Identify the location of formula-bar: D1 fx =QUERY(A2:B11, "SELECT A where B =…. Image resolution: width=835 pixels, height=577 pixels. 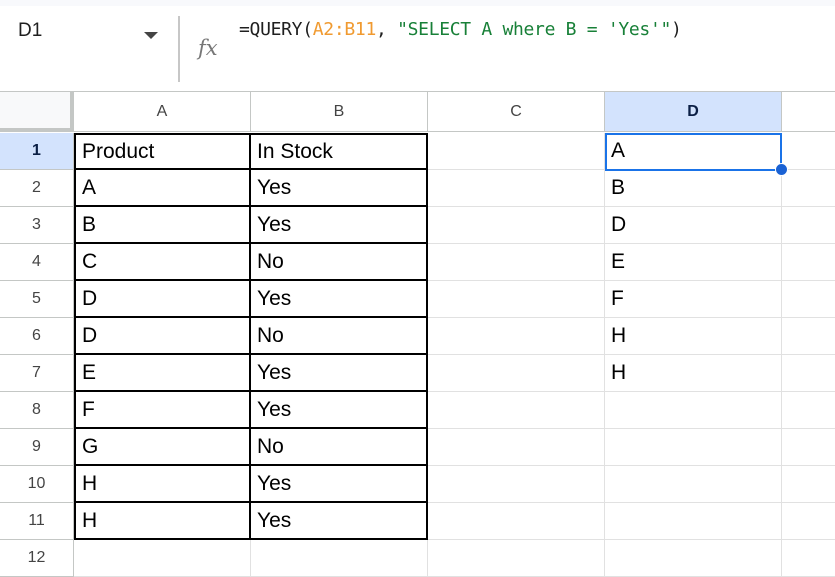
(417, 48).